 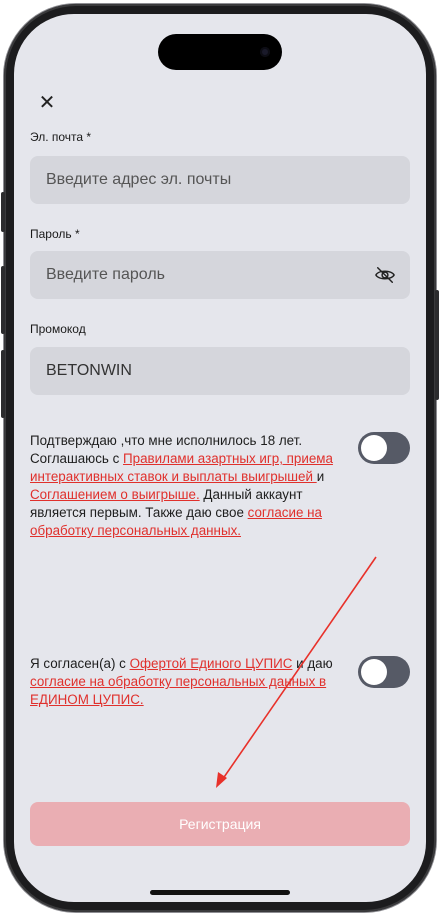 What do you see at coordinates (221, 780) in the screenshot?
I see `arrow-head` at bounding box center [221, 780].